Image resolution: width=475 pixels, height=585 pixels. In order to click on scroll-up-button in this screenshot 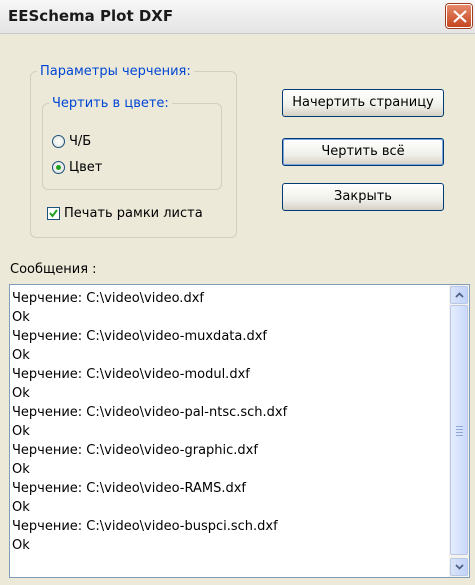, I will do `click(459, 295)`.